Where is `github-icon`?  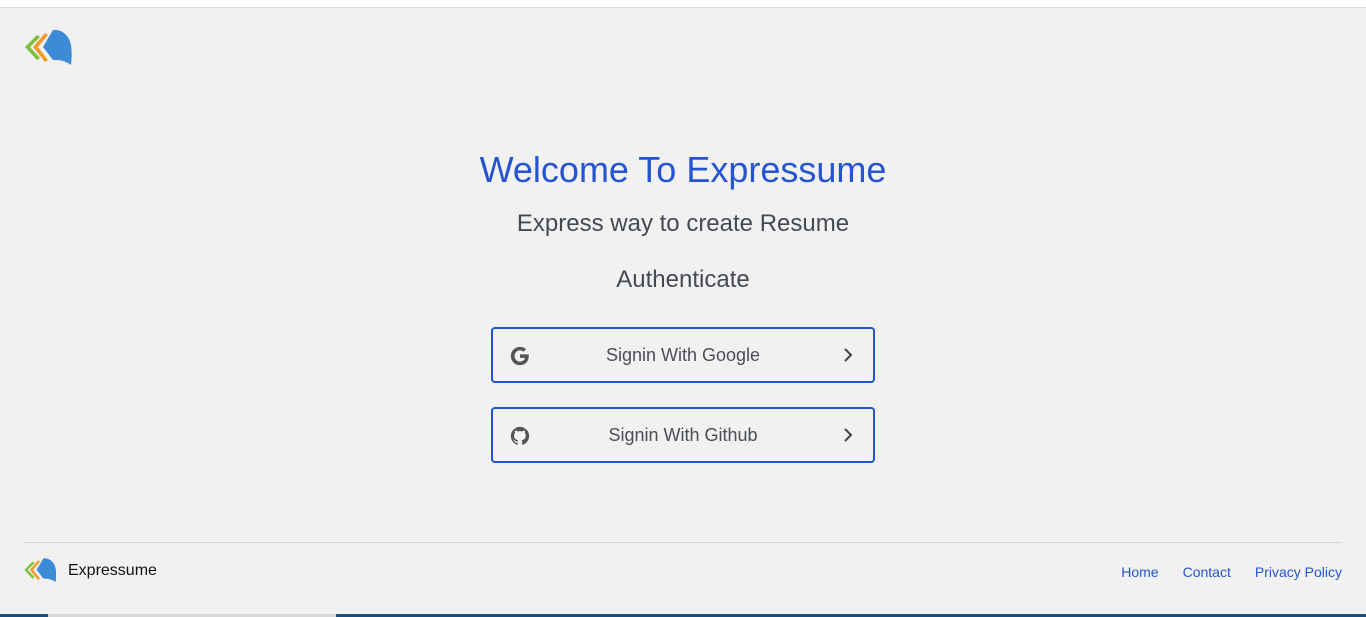
github-icon is located at coordinates (520, 435).